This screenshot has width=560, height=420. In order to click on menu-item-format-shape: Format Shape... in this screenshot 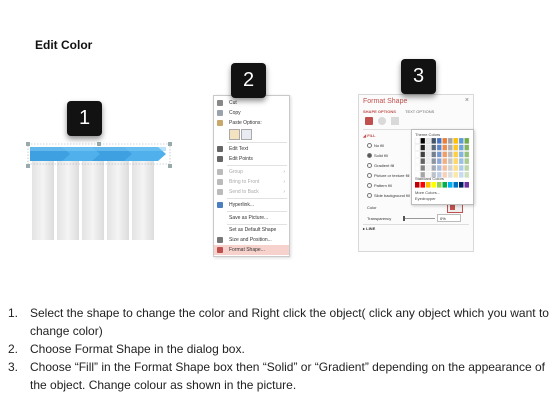, I will do `click(251, 250)`.